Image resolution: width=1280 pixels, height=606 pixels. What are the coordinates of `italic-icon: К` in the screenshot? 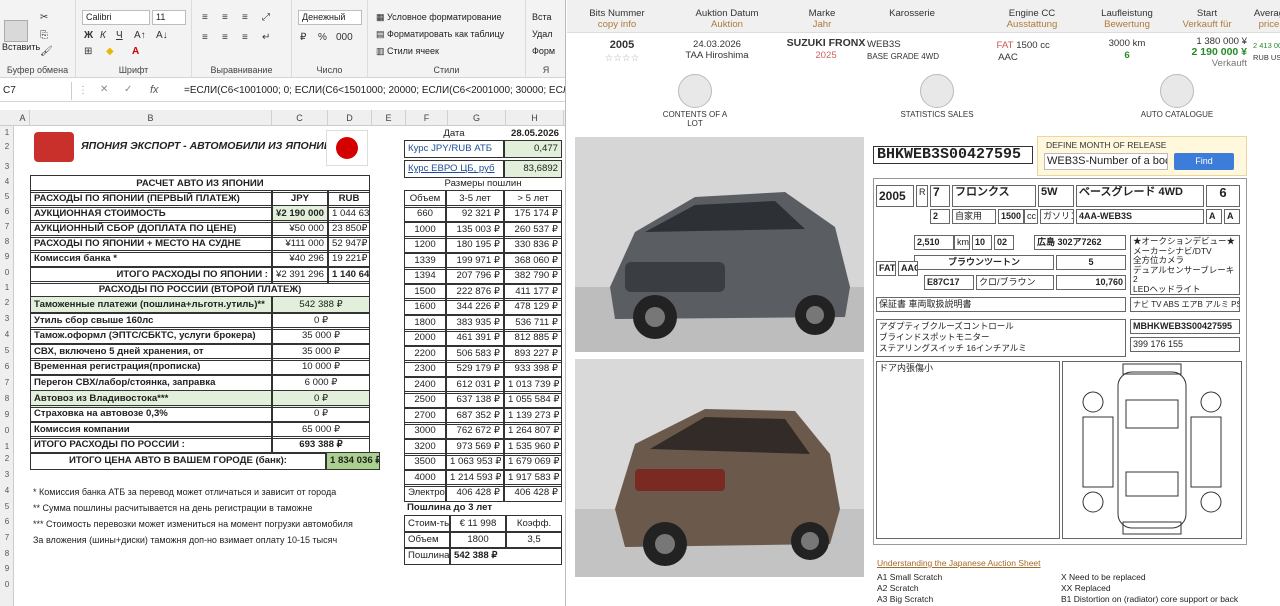 It's located at (103, 35).